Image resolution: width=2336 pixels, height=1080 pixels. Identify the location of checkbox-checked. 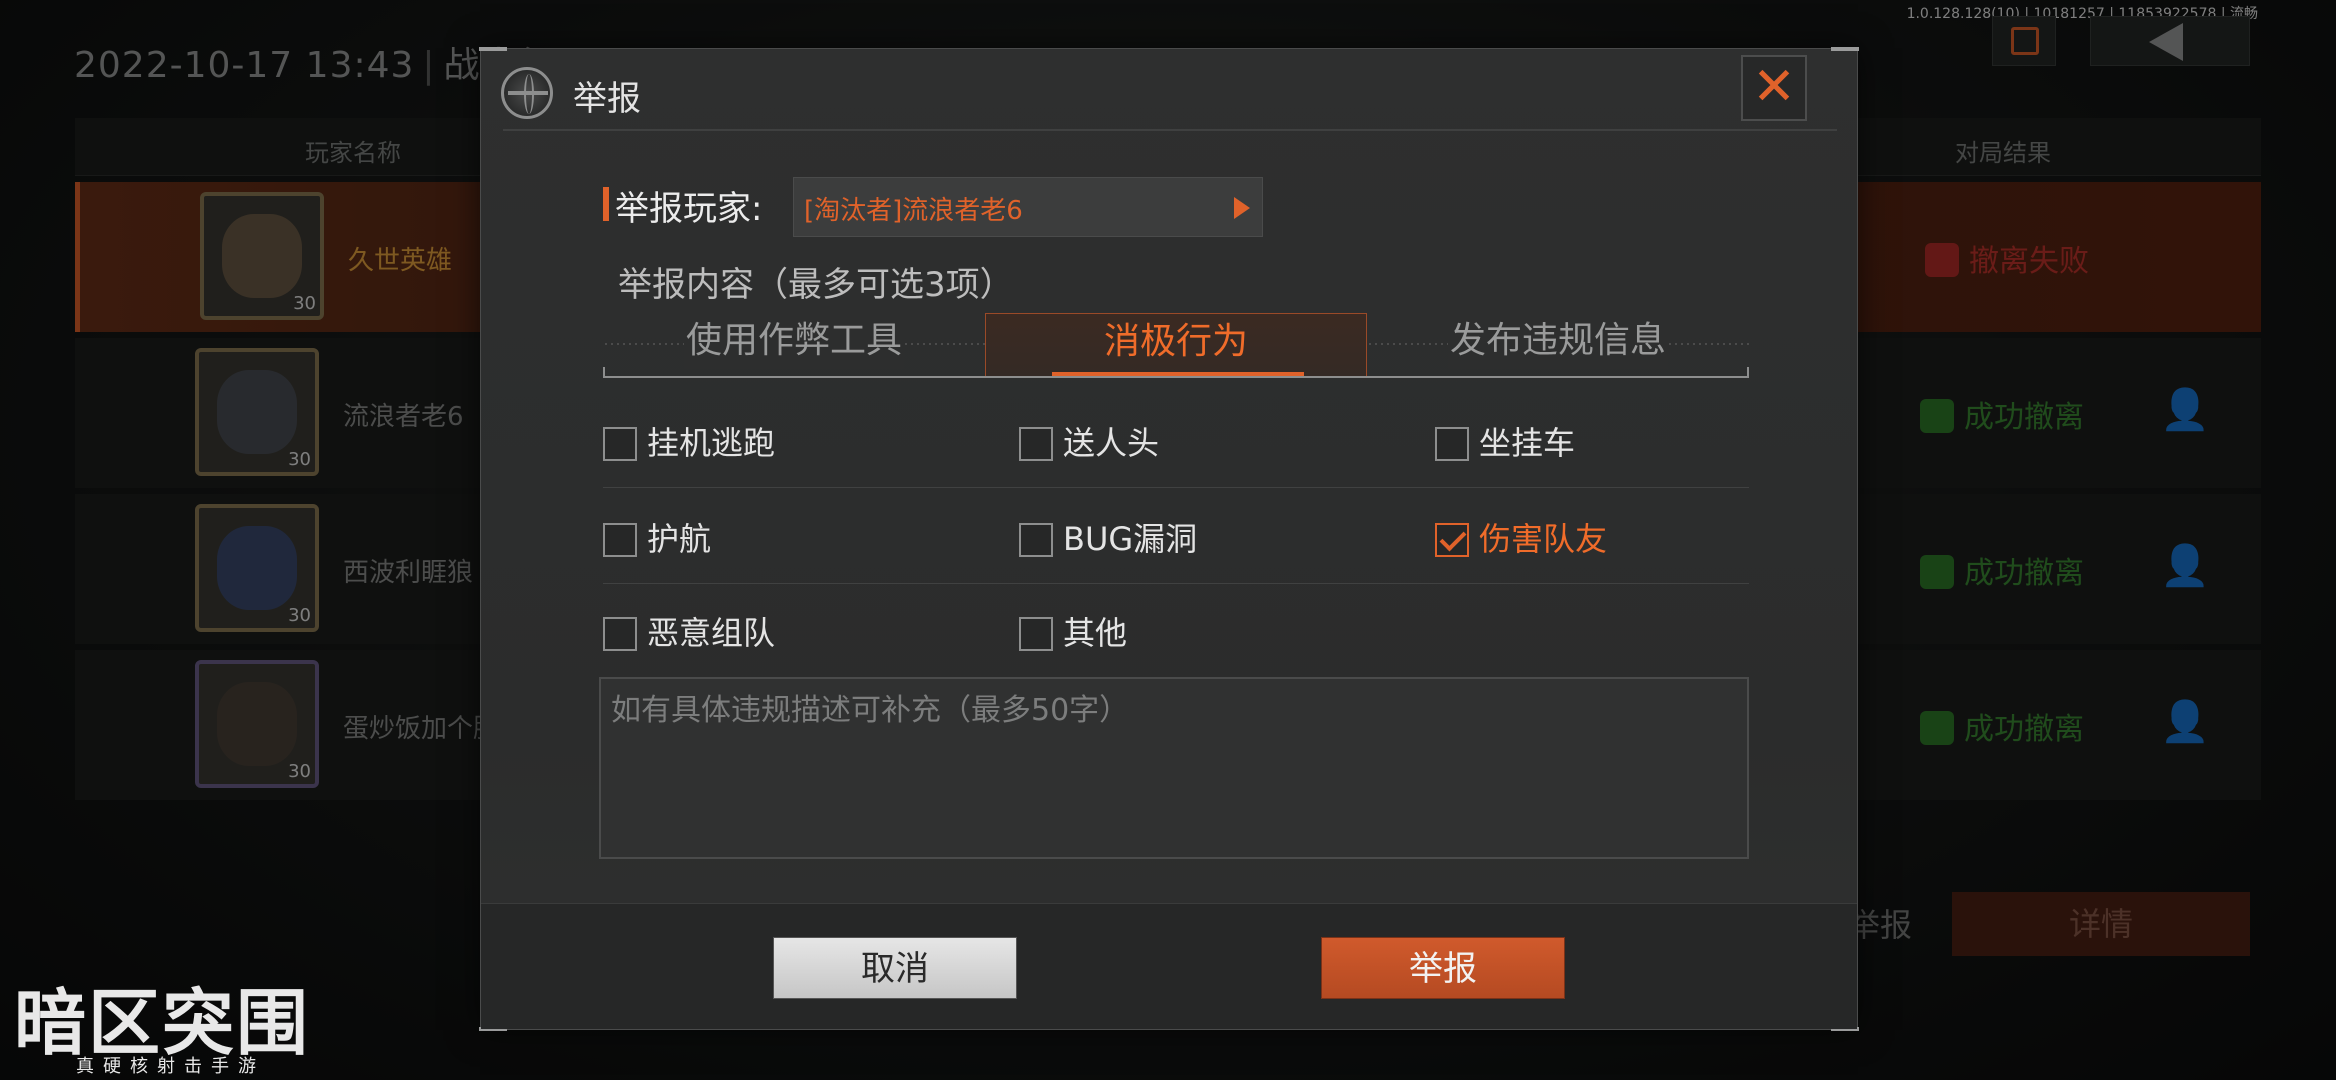
(1452, 540).